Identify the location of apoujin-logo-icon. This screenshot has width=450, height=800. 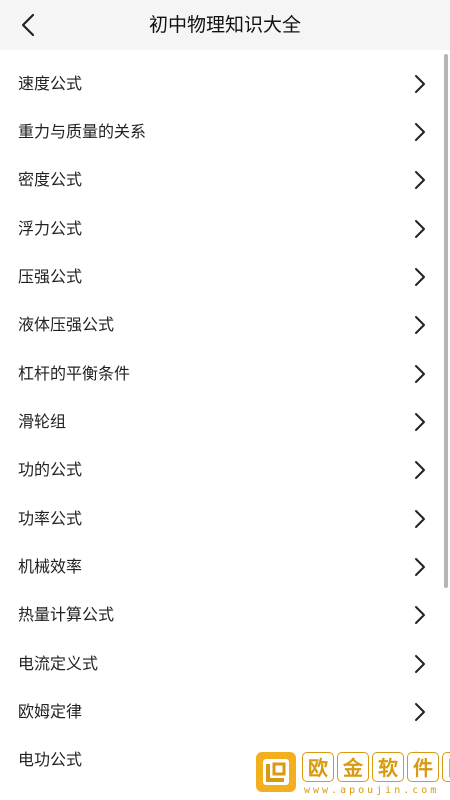
(276, 772).